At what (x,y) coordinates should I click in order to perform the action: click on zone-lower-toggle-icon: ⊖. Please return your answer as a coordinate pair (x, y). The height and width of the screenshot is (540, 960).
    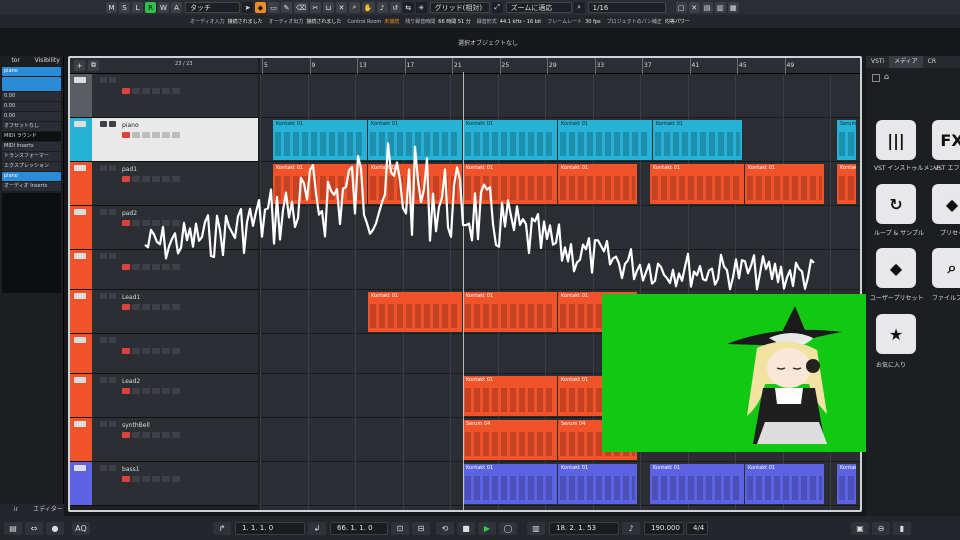
    Looking at the image, I should click on (881, 528).